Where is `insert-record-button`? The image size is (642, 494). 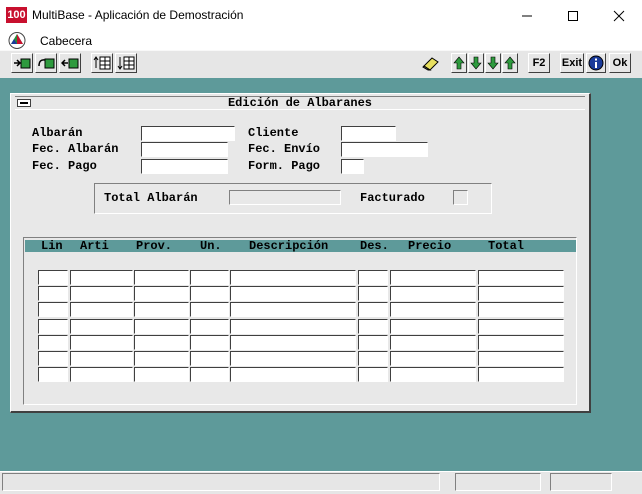
insert-record-button is located at coordinates (22, 63).